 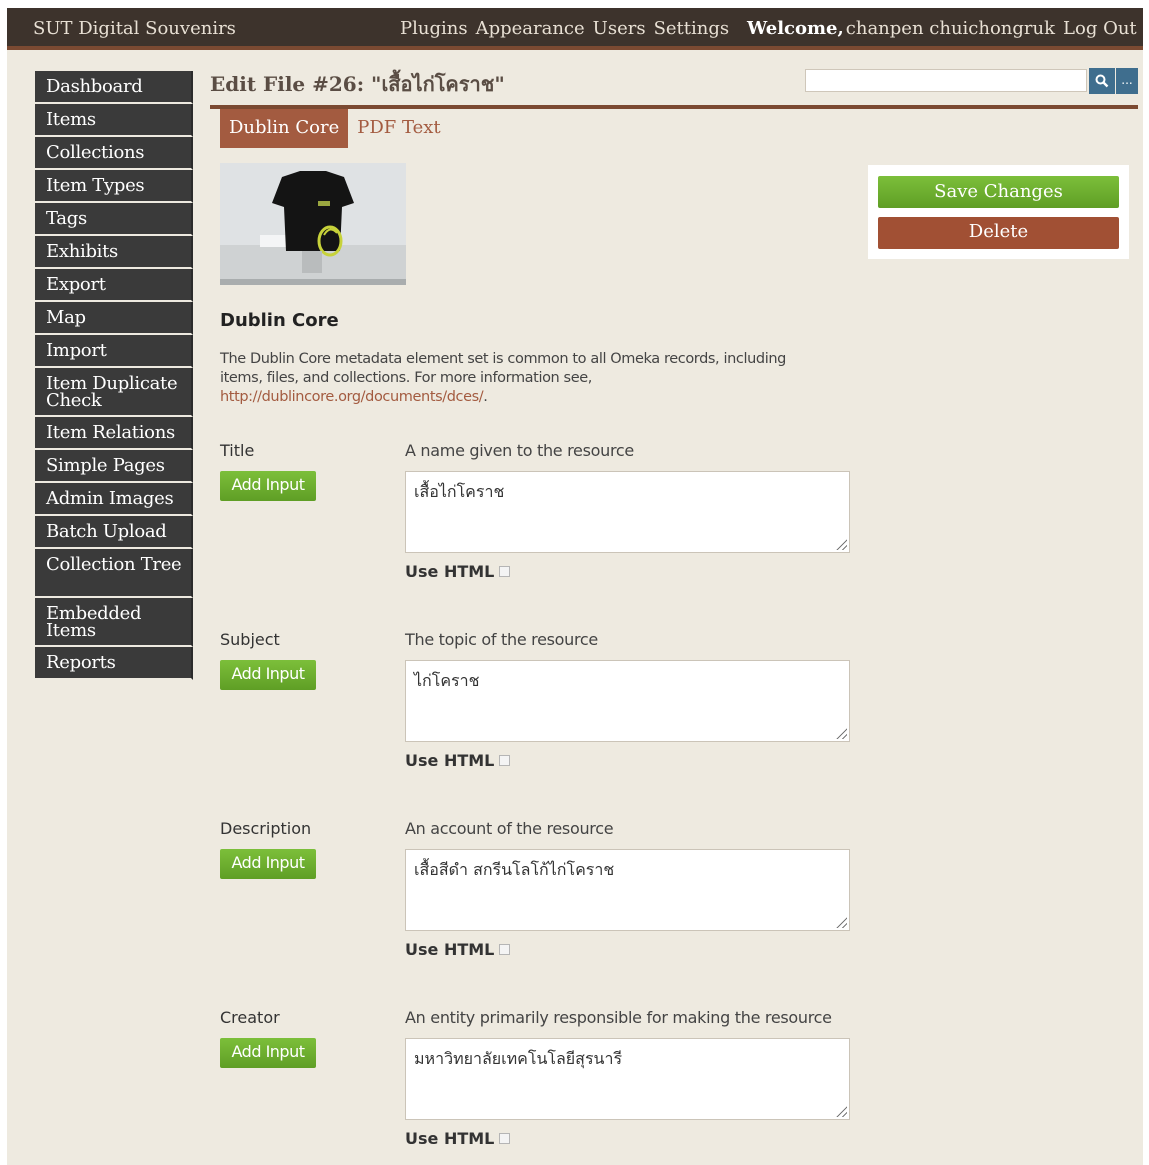 What do you see at coordinates (114, 622) in the screenshot?
I see `sidebar-item-embedded-items: Embedded Items` at bounding box center [114, 622].